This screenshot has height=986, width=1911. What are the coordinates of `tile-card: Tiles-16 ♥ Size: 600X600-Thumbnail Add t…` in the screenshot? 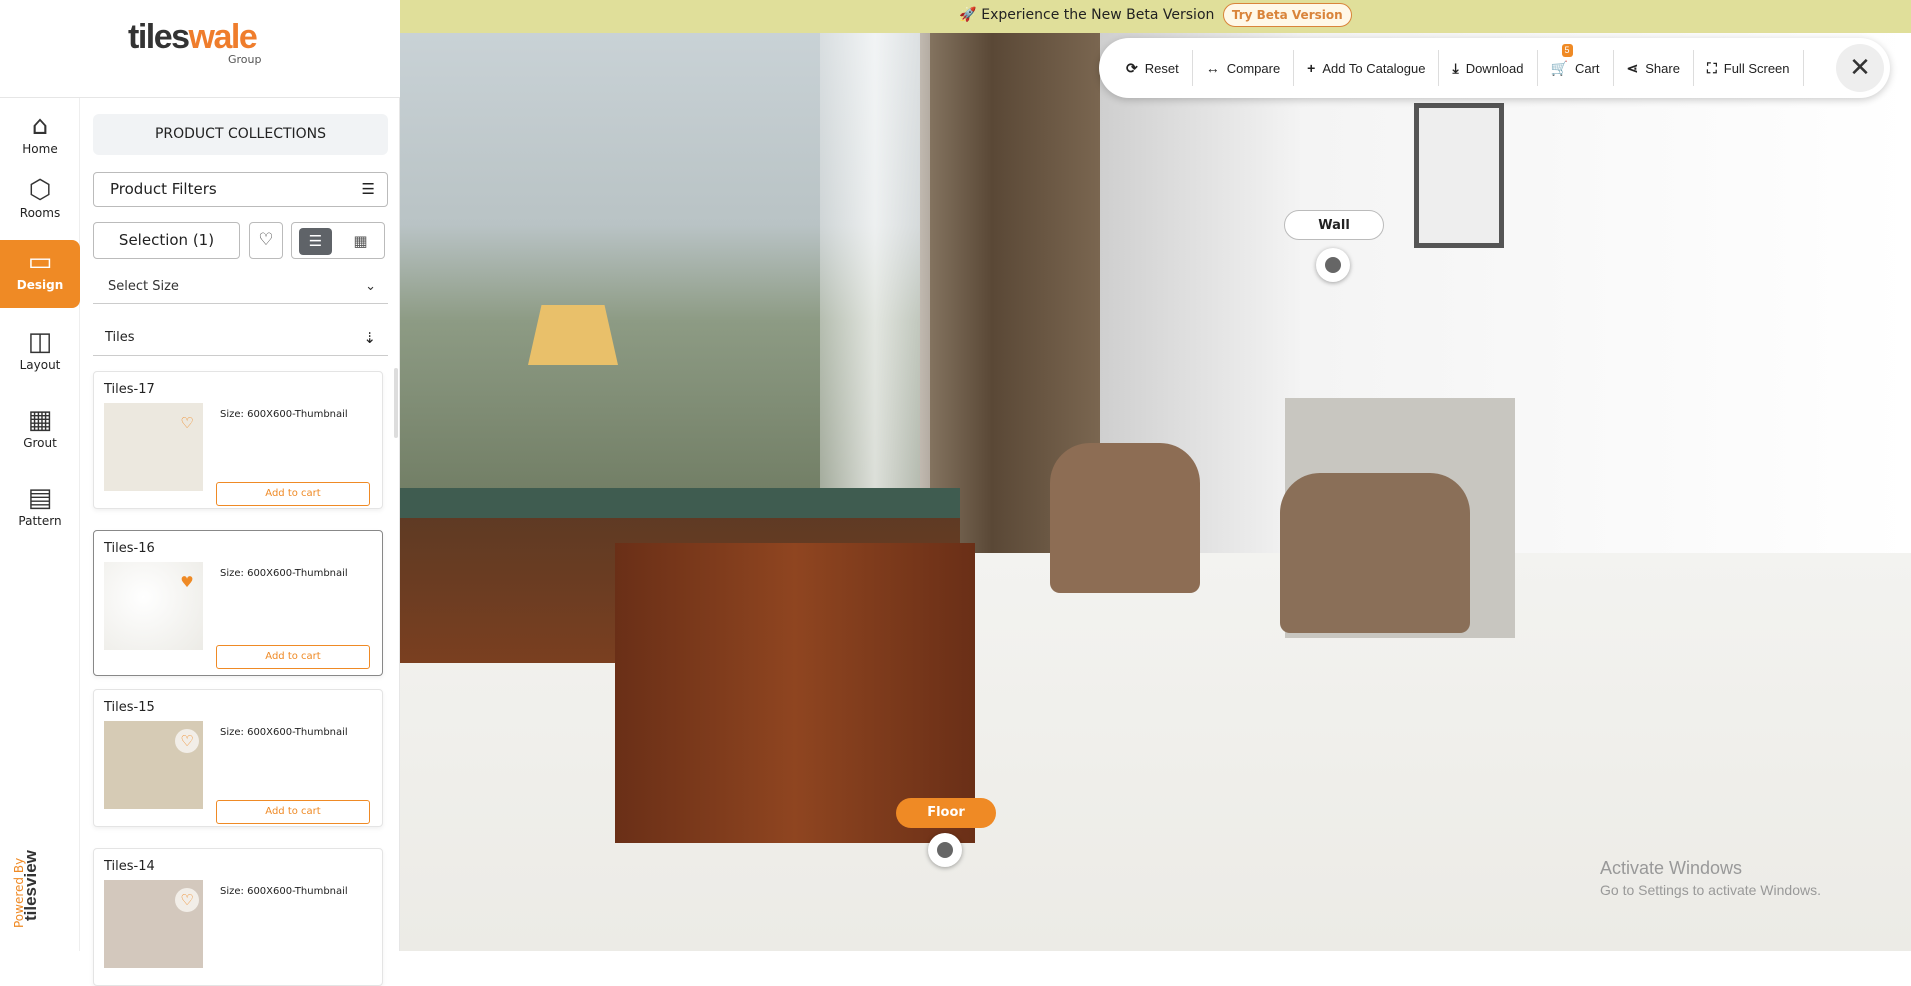 It's located at (238, 603).